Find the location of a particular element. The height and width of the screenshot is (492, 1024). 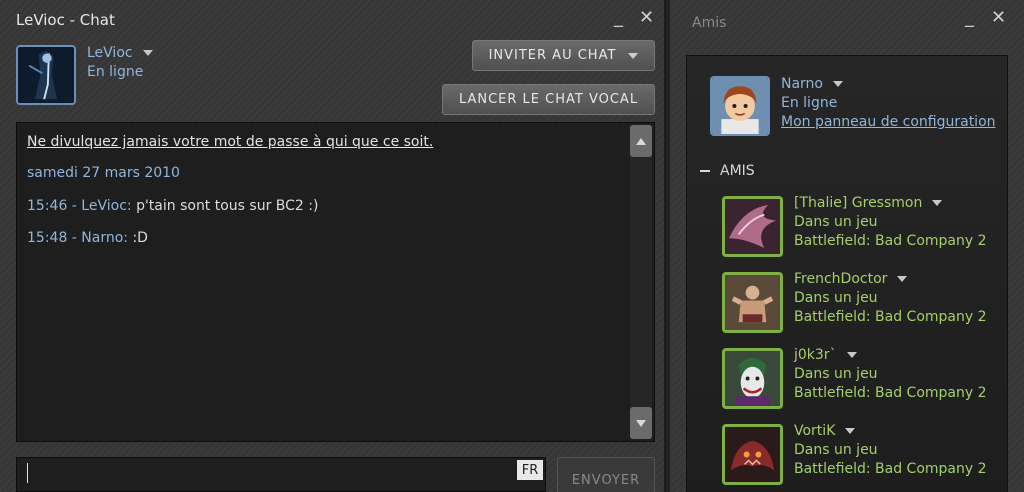

invite-to-chat-label: INVITER AU CHAT is located at coordinates (552, 55).